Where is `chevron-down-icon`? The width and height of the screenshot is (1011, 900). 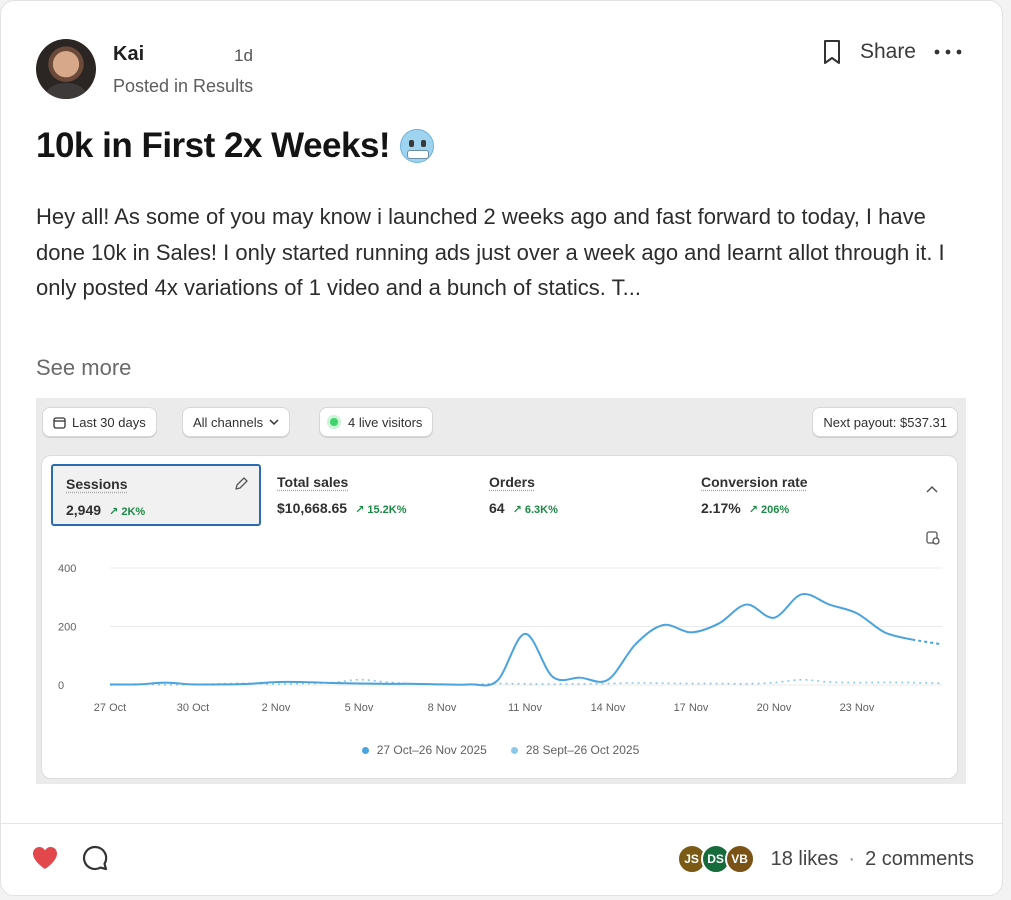 chevron-down-icon is located at coordinates (274, 422).